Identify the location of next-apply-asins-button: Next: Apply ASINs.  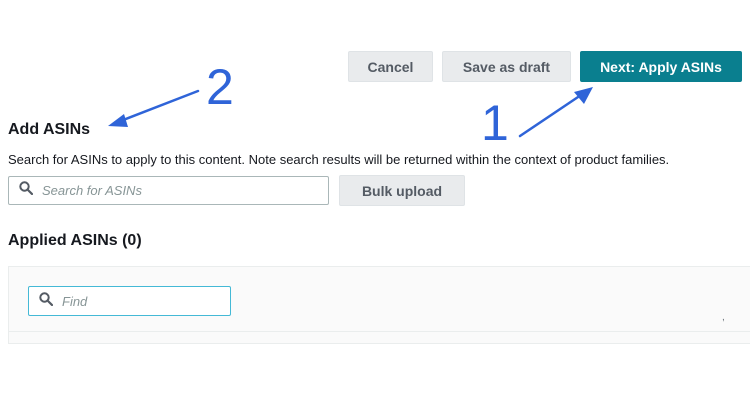
(661, 66).